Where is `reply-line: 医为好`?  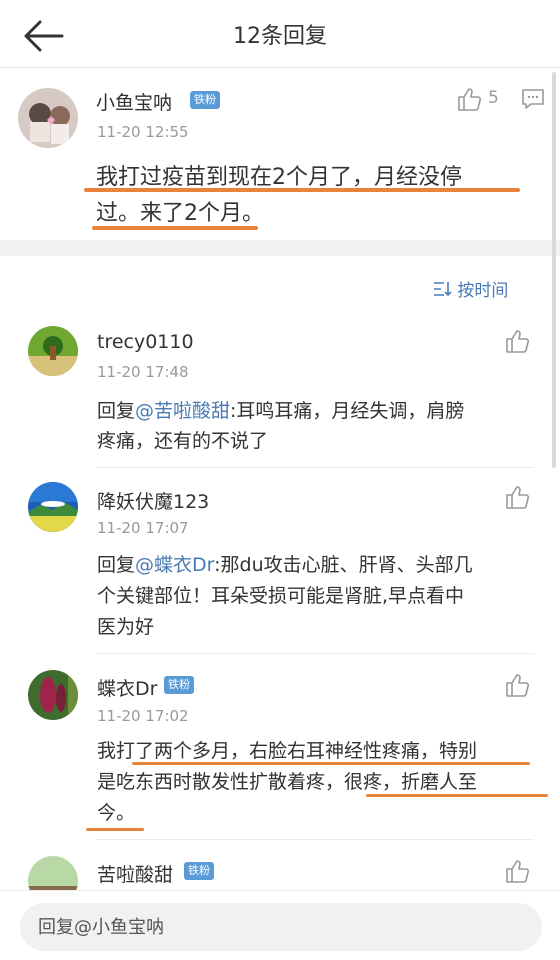 reply-line: 医为好 is located at coordinates (126, 627).